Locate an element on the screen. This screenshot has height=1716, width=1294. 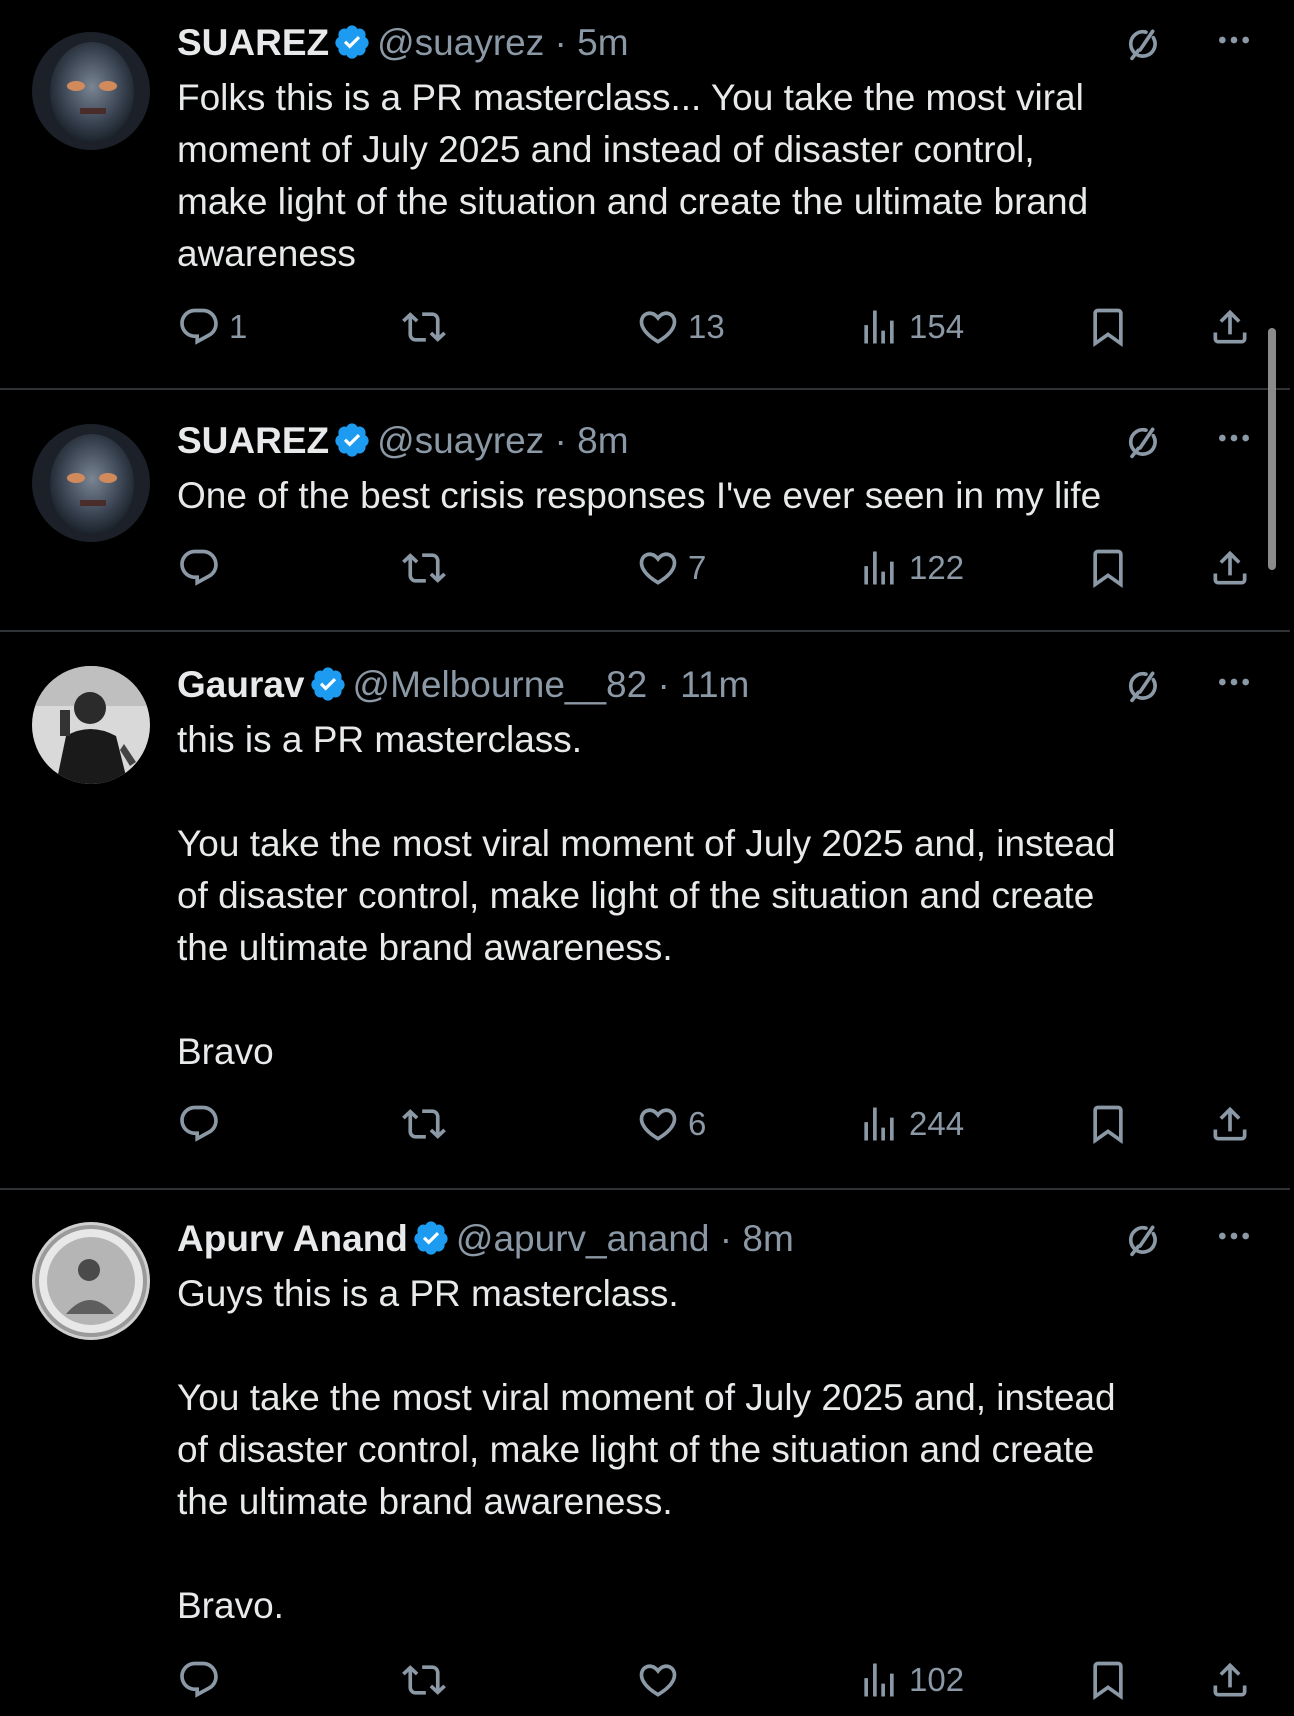
avatar-gaurav is located at coordinates (91, 725).